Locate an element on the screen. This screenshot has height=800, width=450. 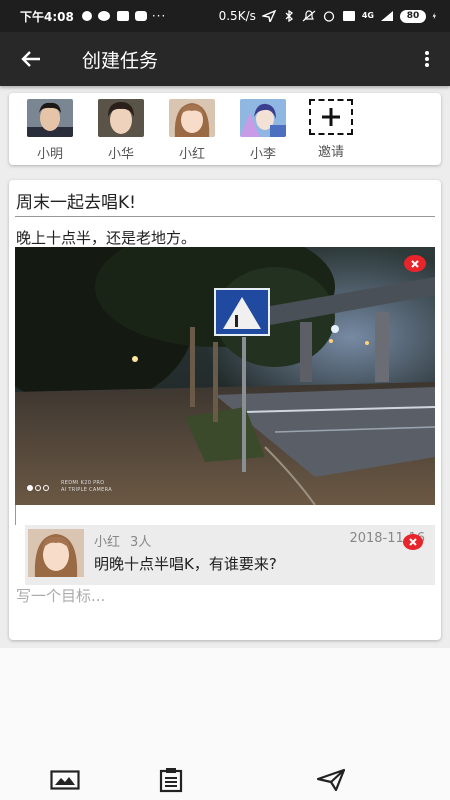
remove-post-button is located at coordinates (413, 542).